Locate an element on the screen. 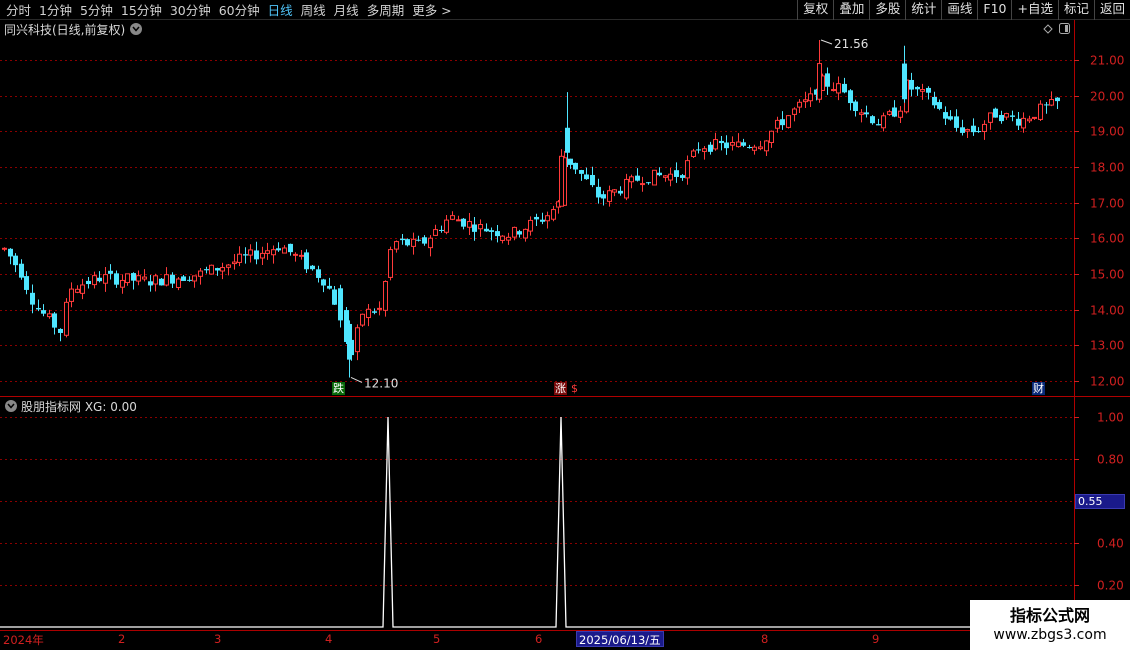 This screenshot has width=1130, height=650. price-tick-label: 18.00 is located at coordinates (1107, 168).